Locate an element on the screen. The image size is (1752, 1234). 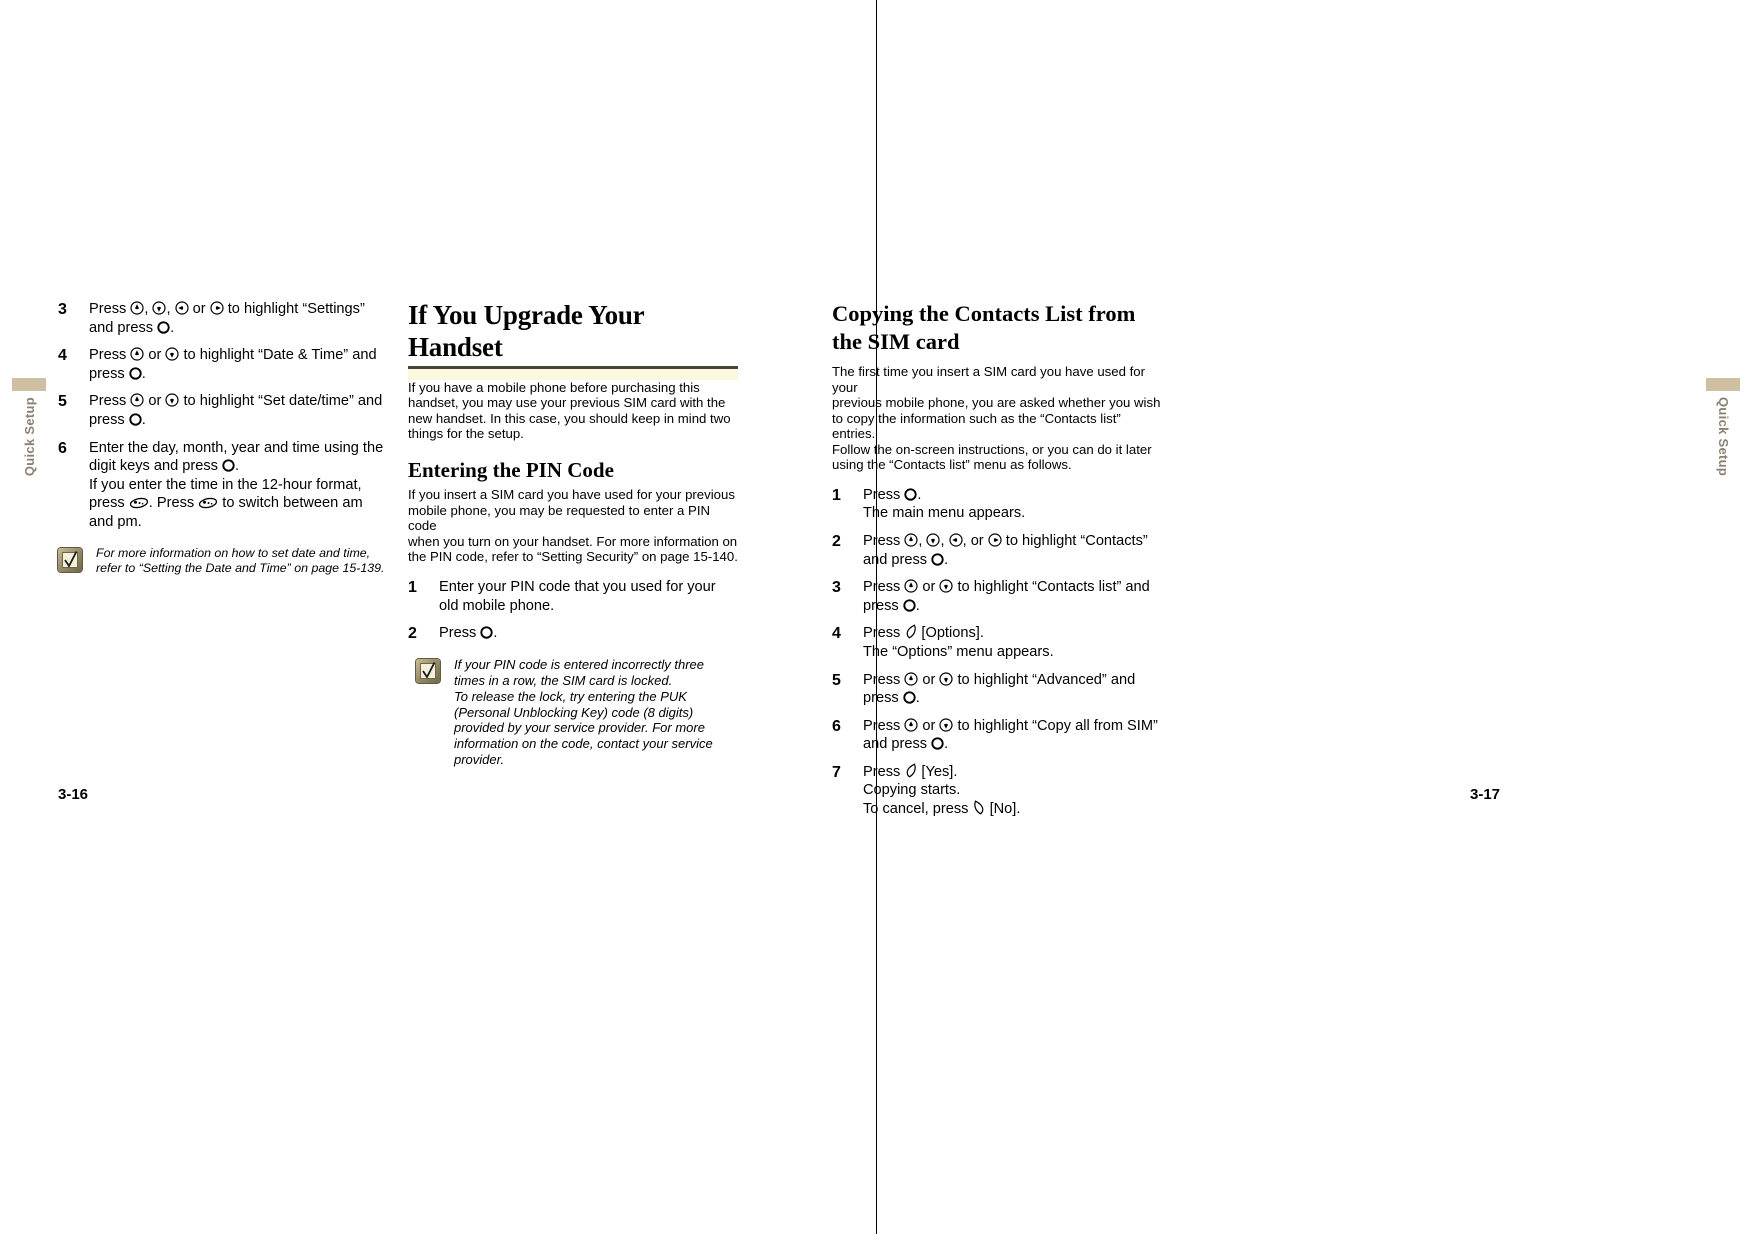
step-number: 3 is located at coordinates (836, 588).